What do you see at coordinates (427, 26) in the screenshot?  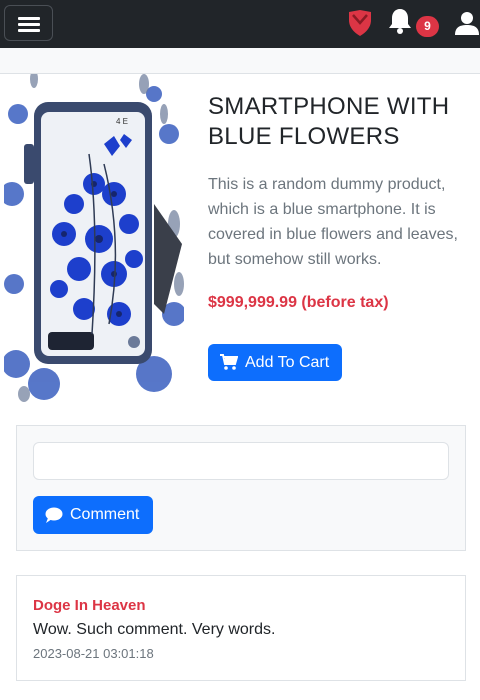 I see `notification-count-badge: 9` at bounding box center [427, 26].